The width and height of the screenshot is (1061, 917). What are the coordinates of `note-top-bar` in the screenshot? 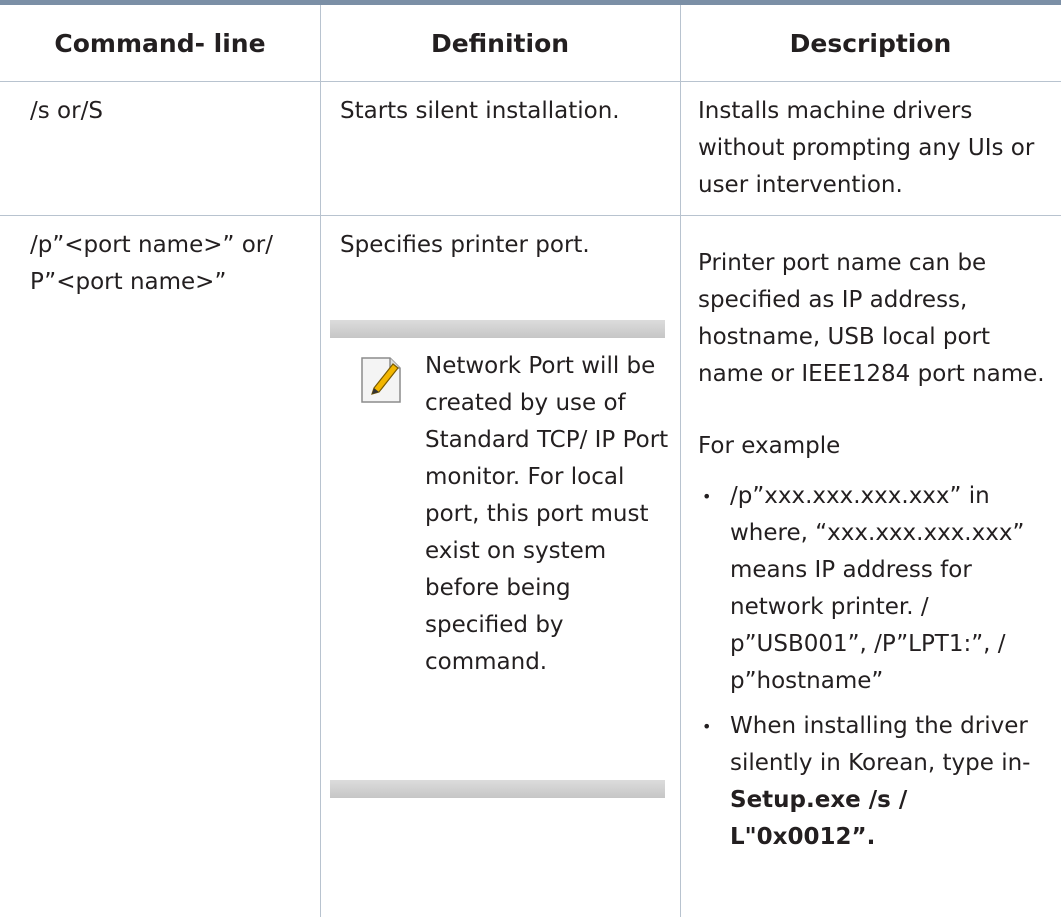 It's located at (497, 329).